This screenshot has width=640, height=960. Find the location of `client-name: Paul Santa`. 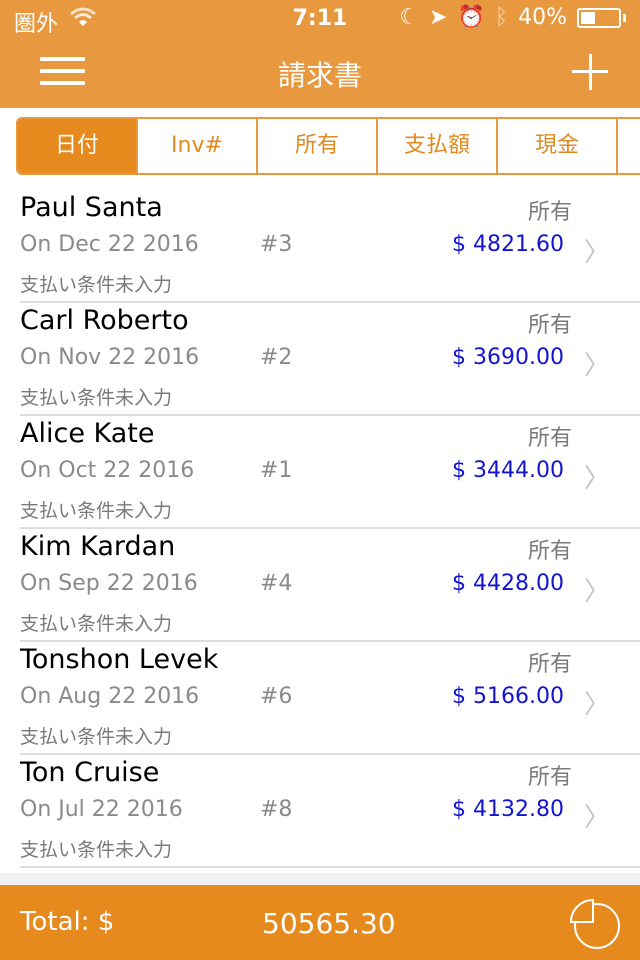

client-name: Paul Santa is located at coordinates (91, 207).